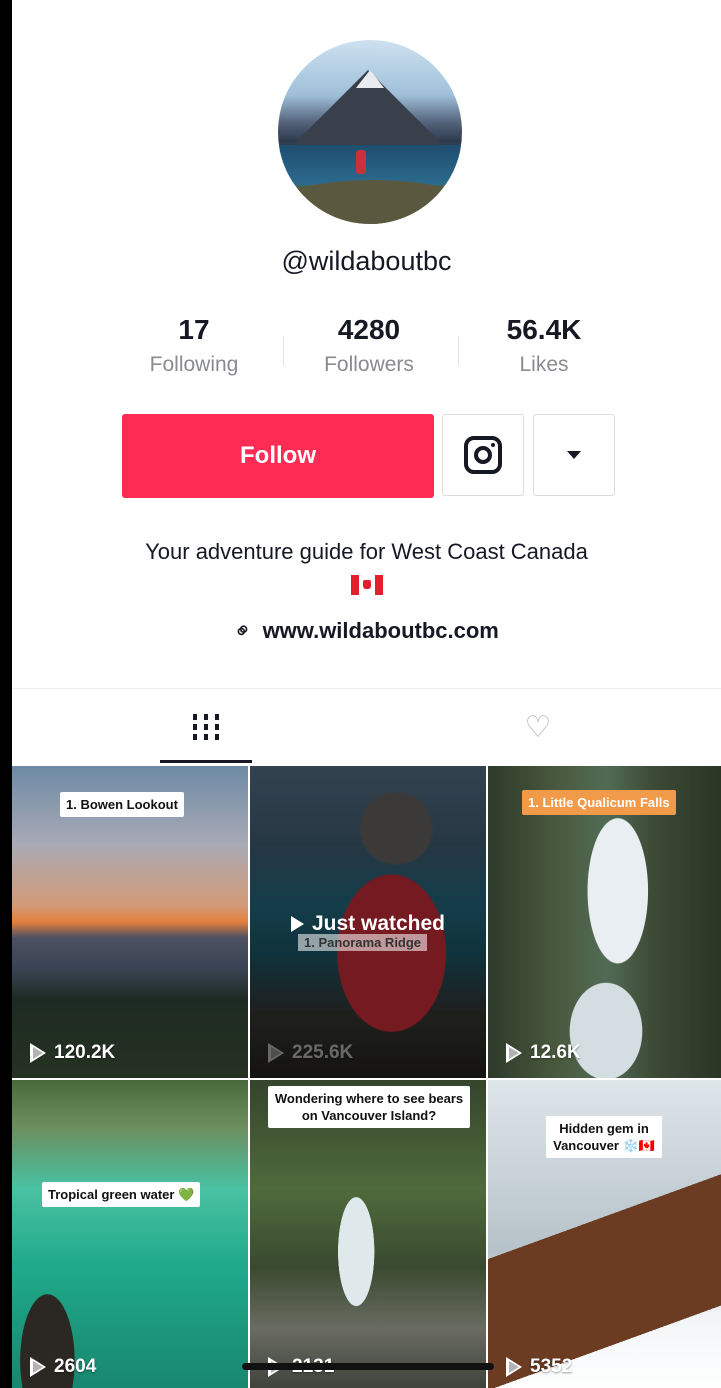 This screenshot has height=1388, width=721. I want to click on video-tile: 1. Bowen Lookout 120.2K, so click(130, 922).